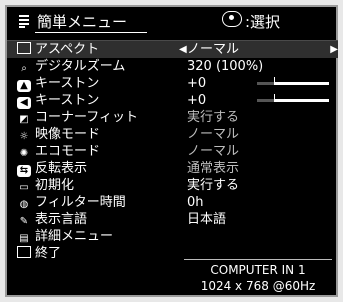 The image size is (343, 302). I want to click on value-reset: 実行する, so click(258, 185).